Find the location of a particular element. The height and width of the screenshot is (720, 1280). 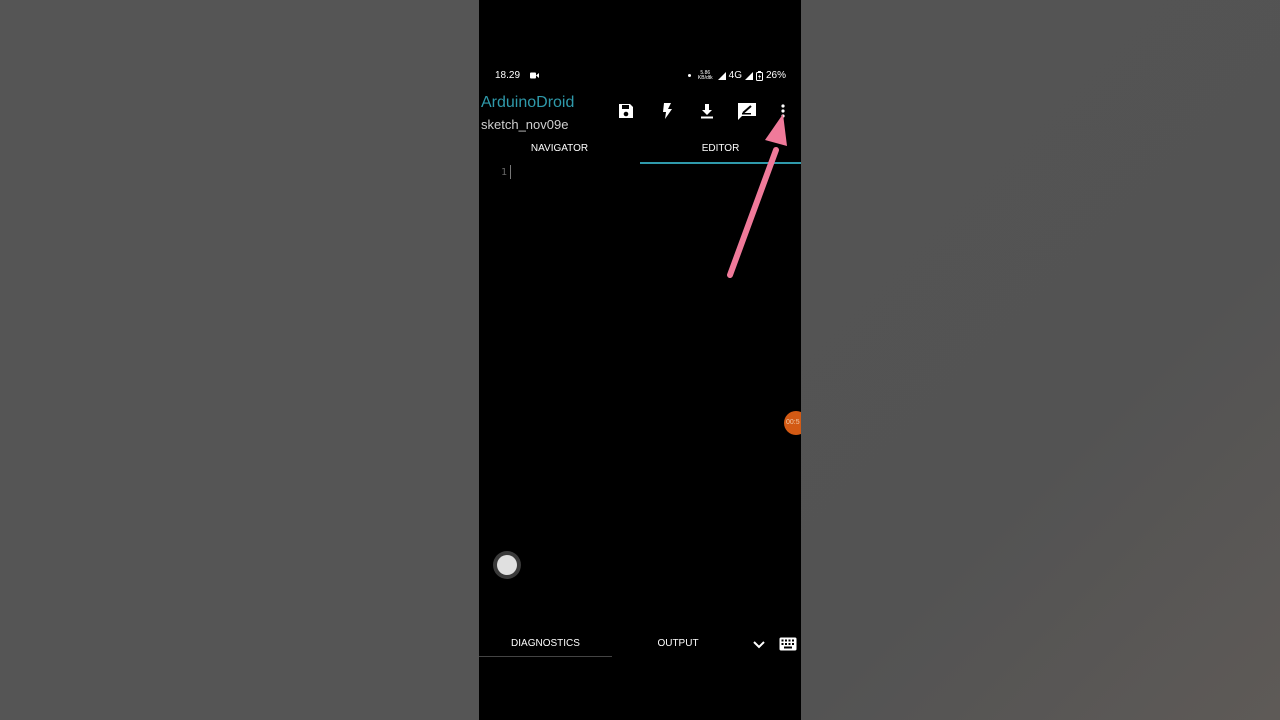

serial-monitor-button is located at coordinates (747, 111).